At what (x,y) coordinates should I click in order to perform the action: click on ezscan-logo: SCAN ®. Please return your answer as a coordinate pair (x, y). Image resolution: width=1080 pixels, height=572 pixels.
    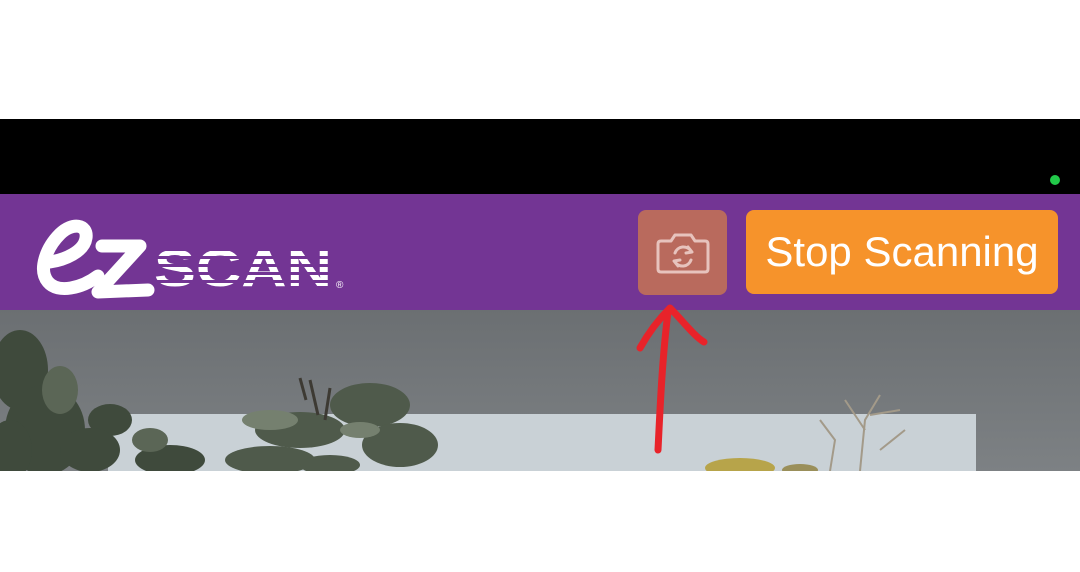
    Looking at the image, I should click on (194, 251).